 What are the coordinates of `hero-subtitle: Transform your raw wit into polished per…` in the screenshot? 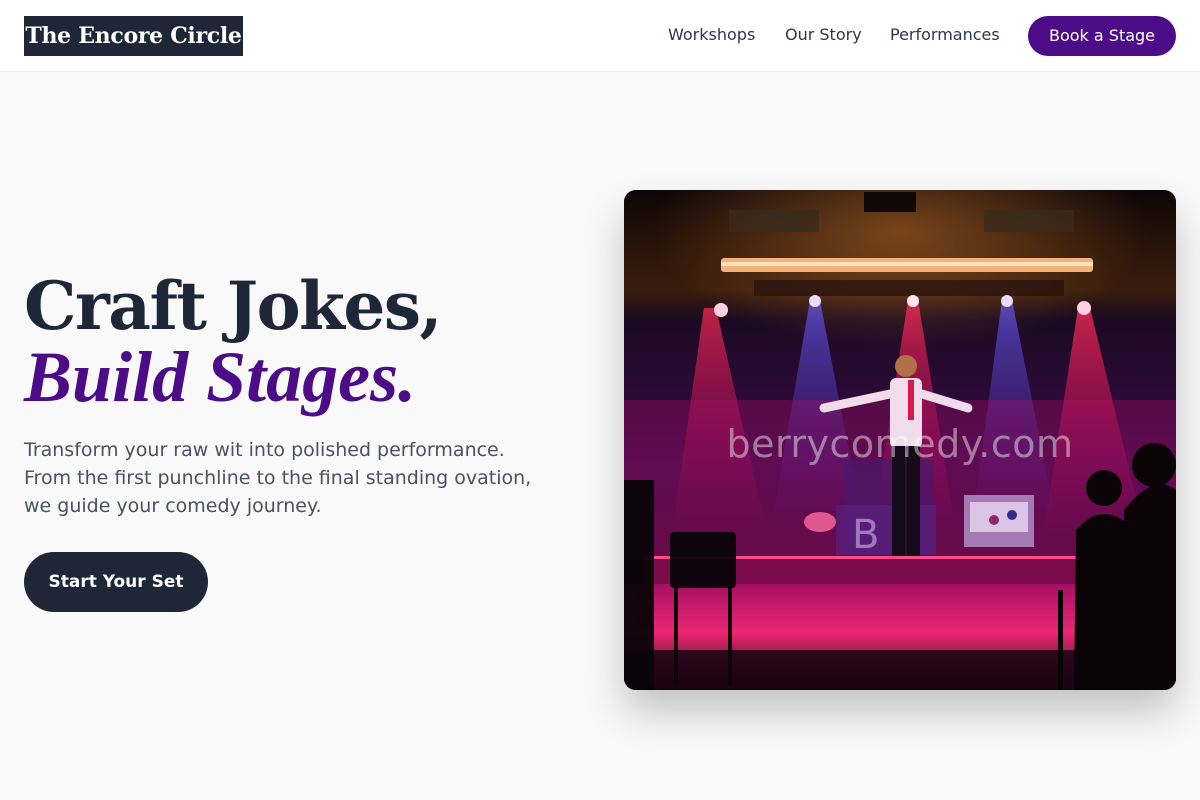 It's located at (284, 478).